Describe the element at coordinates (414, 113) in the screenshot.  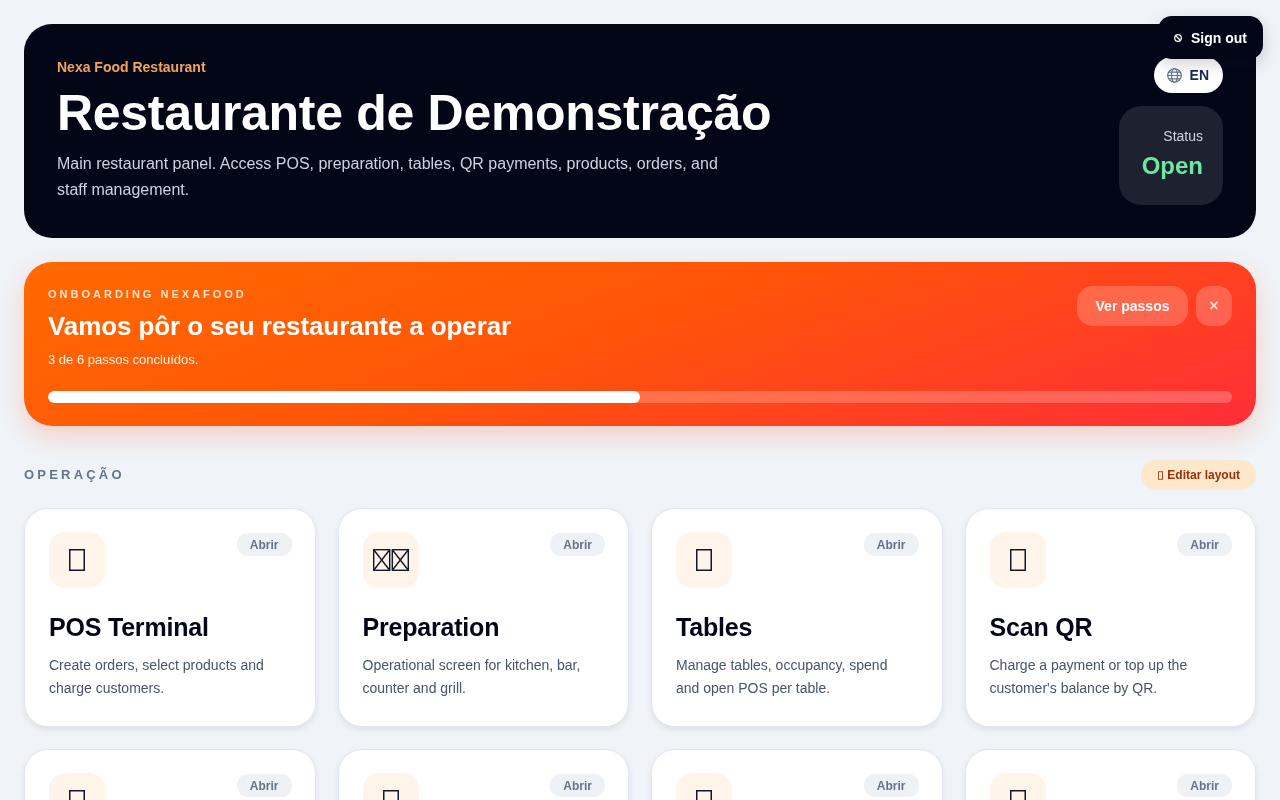
I see `page-title: Restaurante de Demonstração` at that location.